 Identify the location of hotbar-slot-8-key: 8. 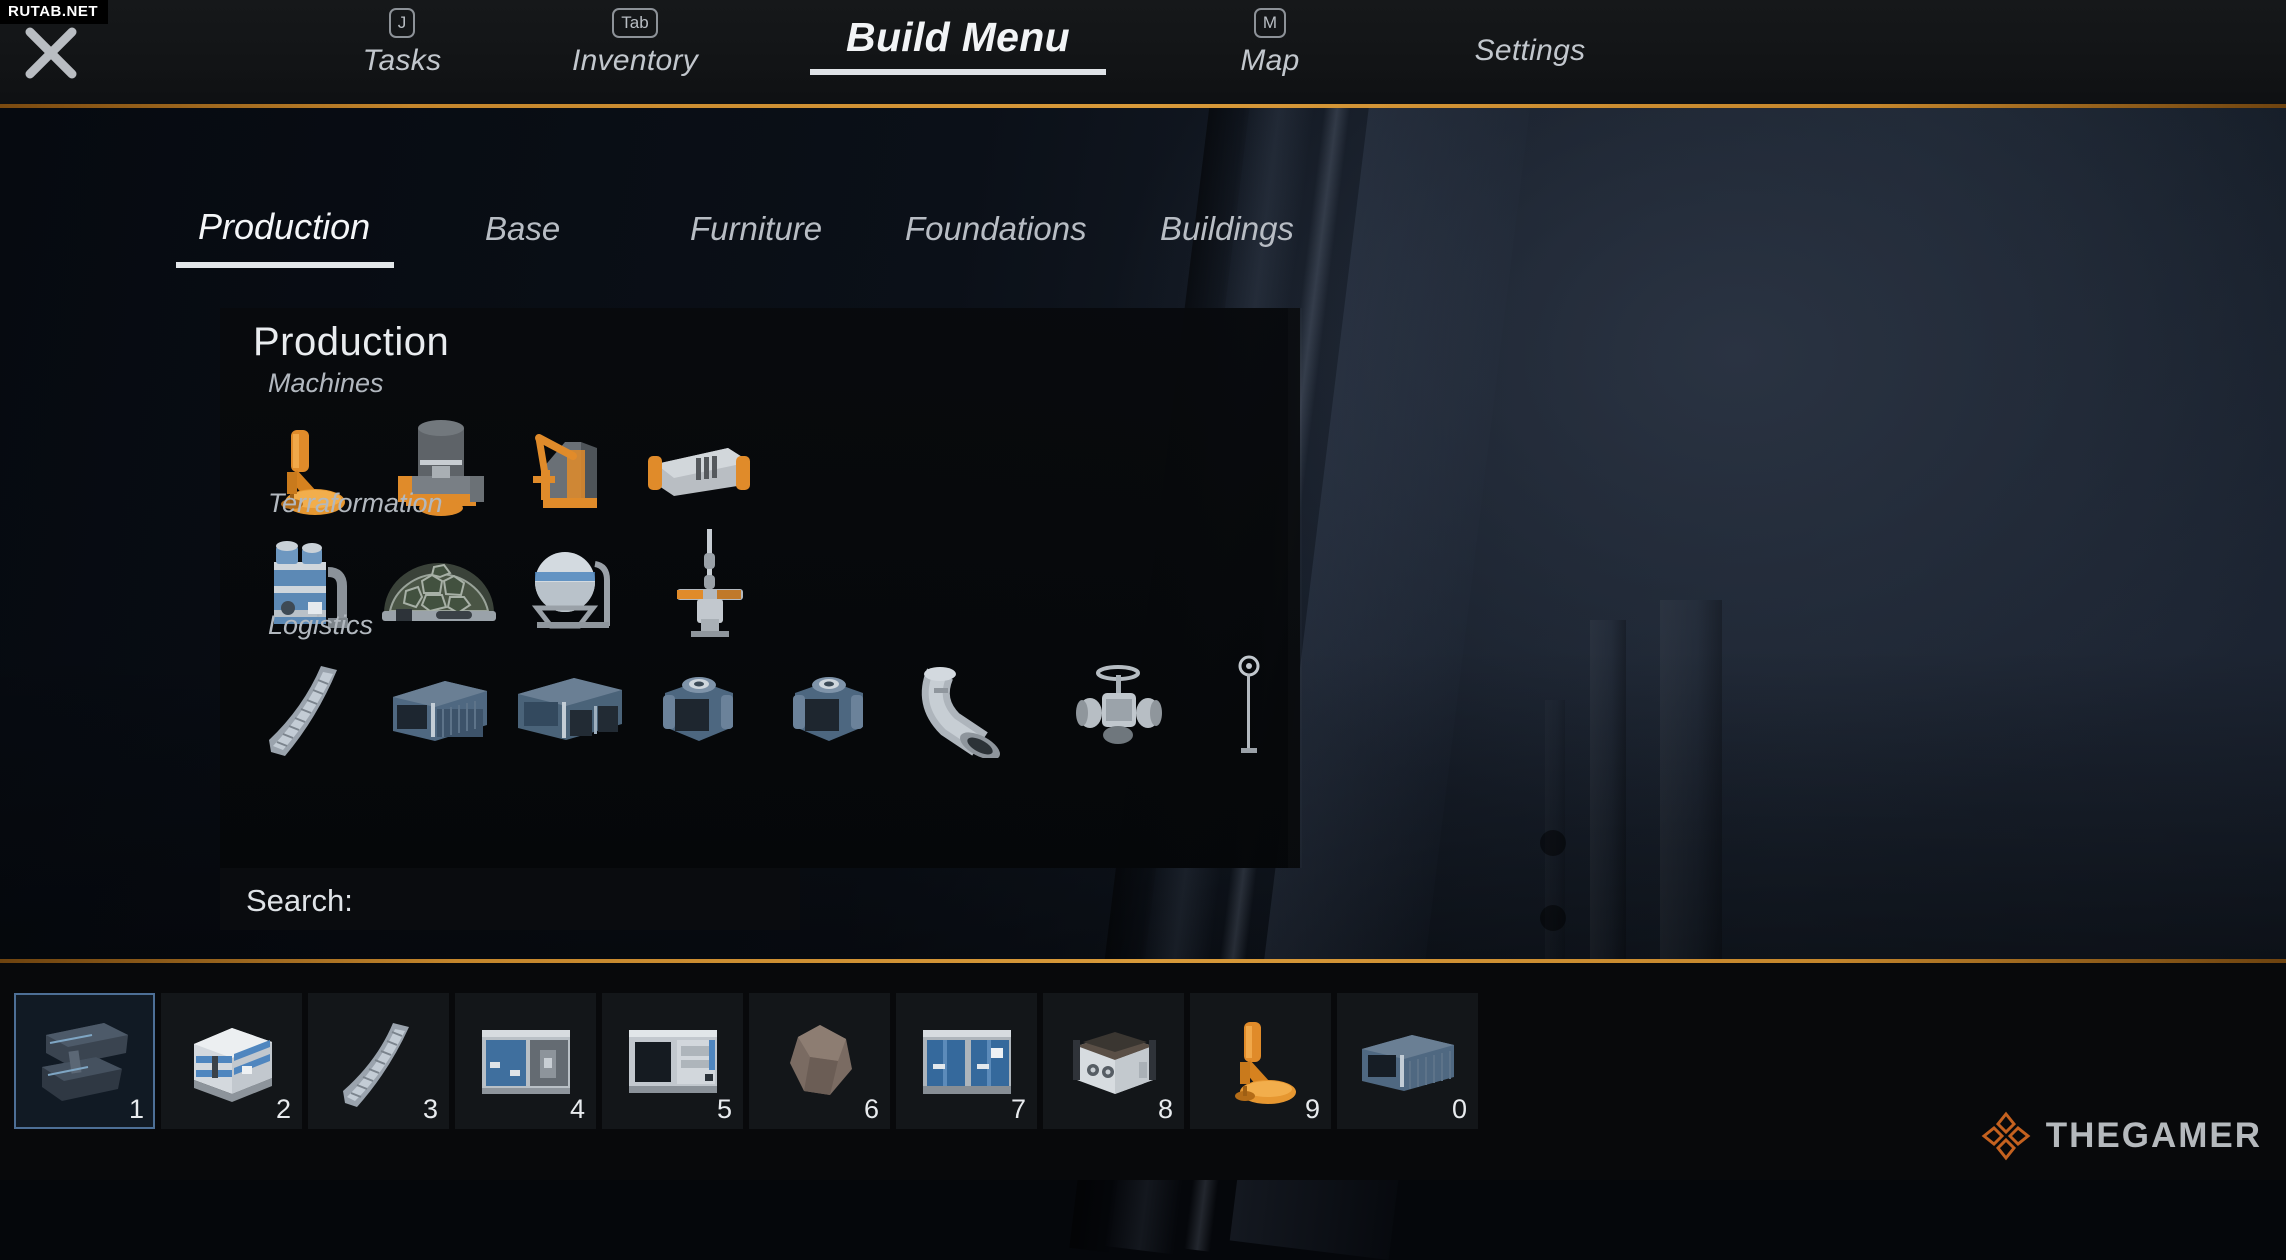
(1165, 1109).